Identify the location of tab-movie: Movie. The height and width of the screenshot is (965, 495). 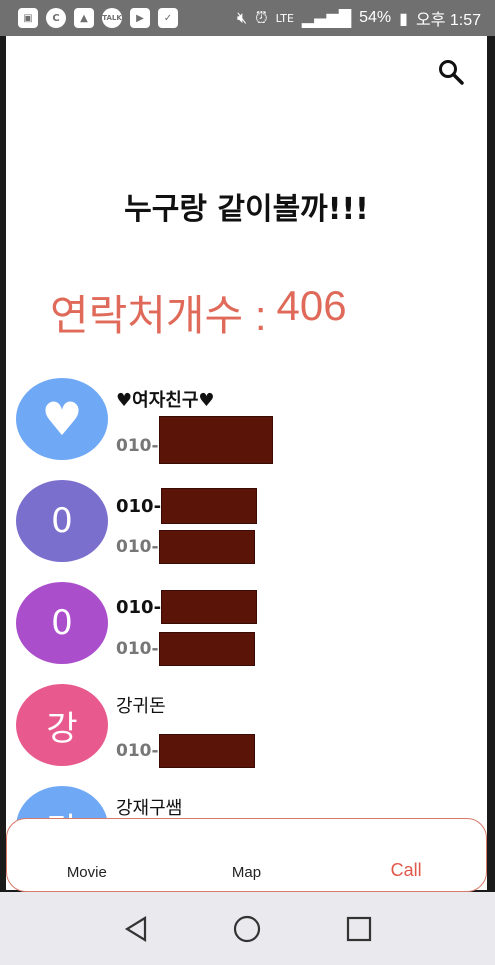
(87, 872).